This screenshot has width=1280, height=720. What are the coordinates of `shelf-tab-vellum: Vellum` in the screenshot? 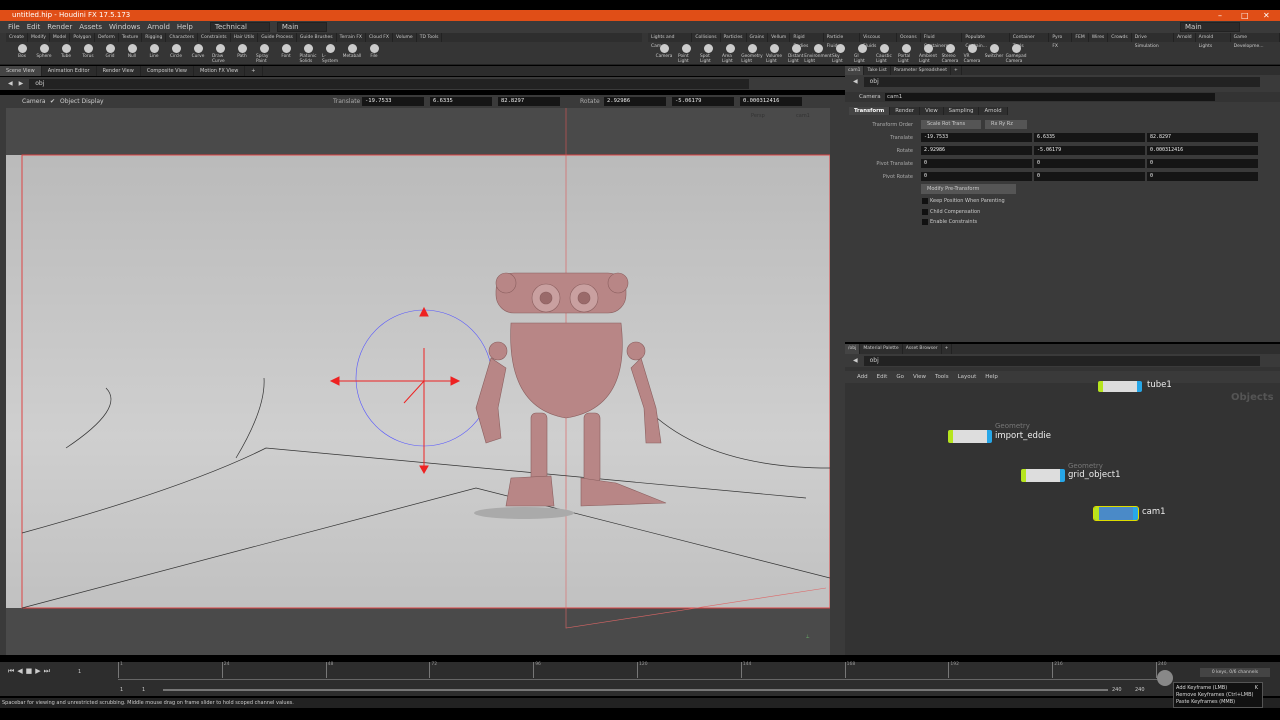 It's located at (779, 37).